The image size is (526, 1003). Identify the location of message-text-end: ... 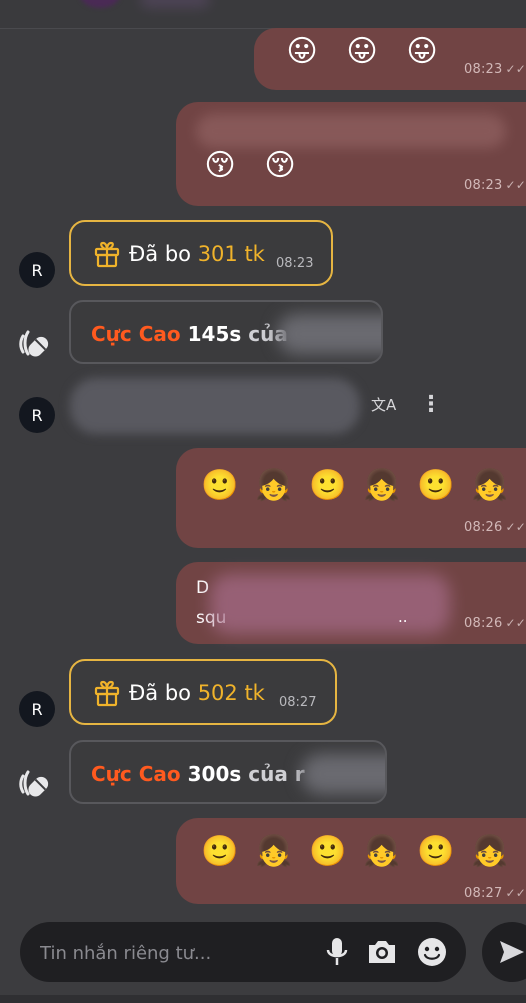
(403, 617).